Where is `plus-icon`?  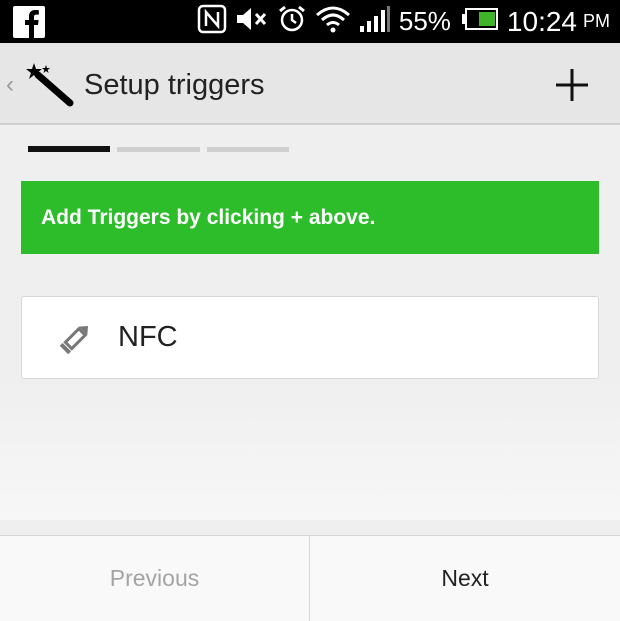
plus-icon is located at coordinates (572, 85).